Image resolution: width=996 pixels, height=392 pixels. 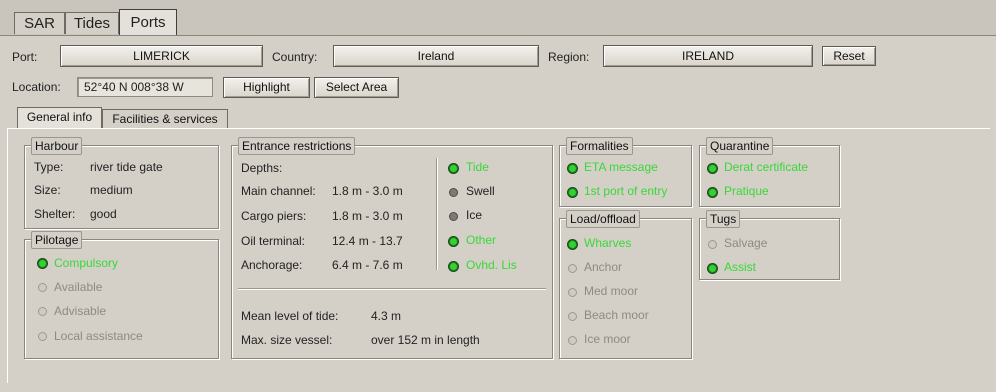 What do you see at coordinates (59, 118) in the screenshot?
I see `tab-general-info: General info` at bounding box center [59, 118].